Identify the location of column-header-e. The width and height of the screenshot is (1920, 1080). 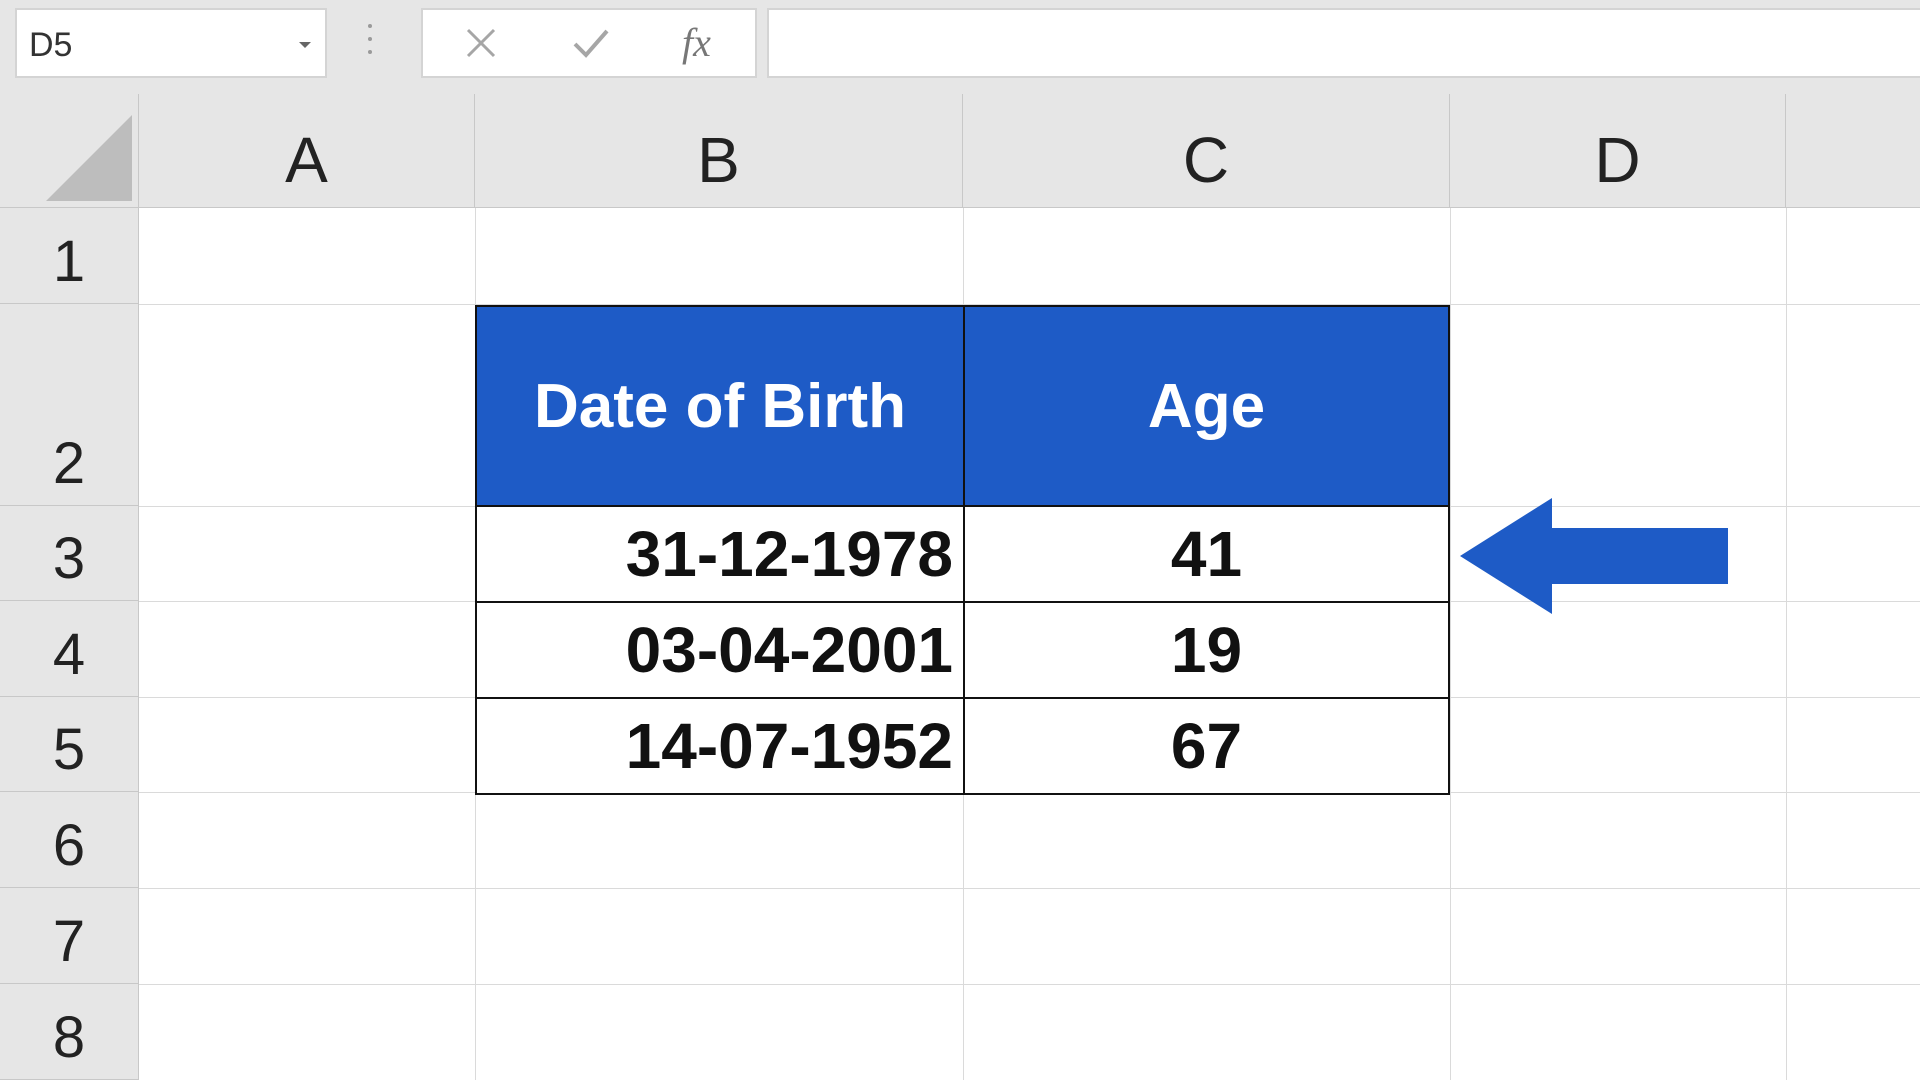
(1853, 151).